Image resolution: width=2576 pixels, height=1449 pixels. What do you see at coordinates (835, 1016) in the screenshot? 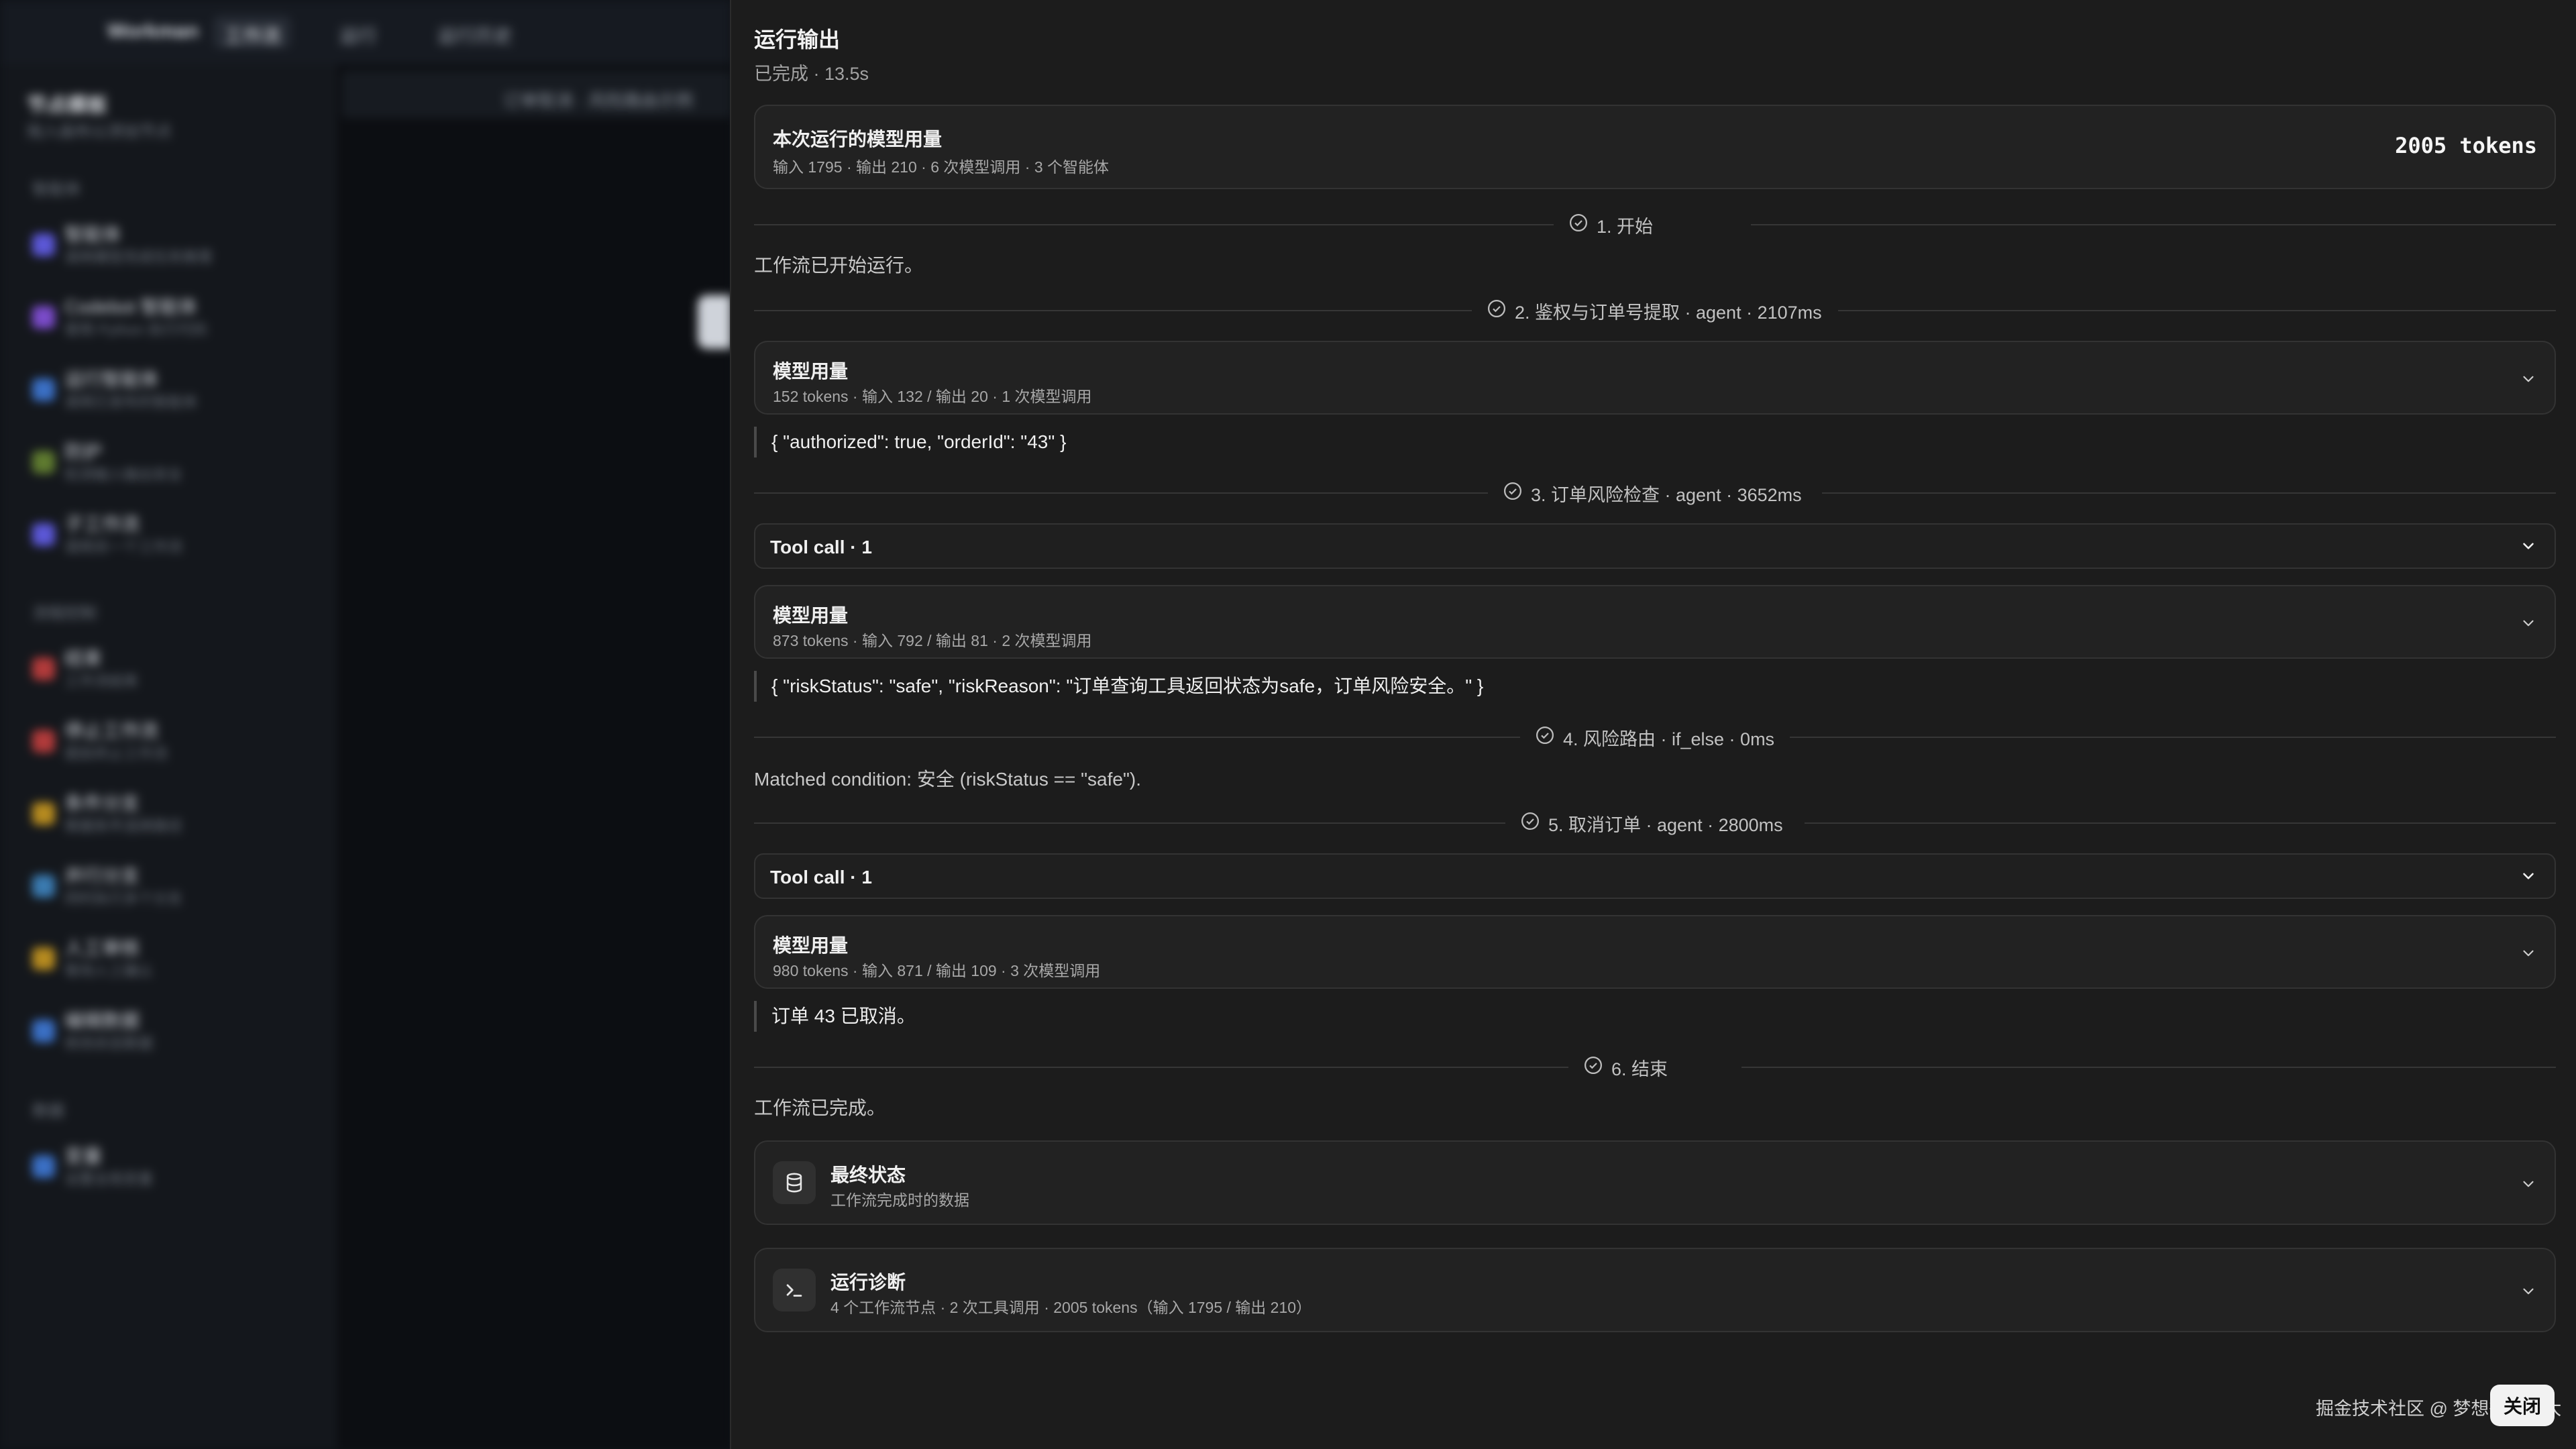
I see `step-output: 订单 43 已取消。` at bounding box center [835, 1016].